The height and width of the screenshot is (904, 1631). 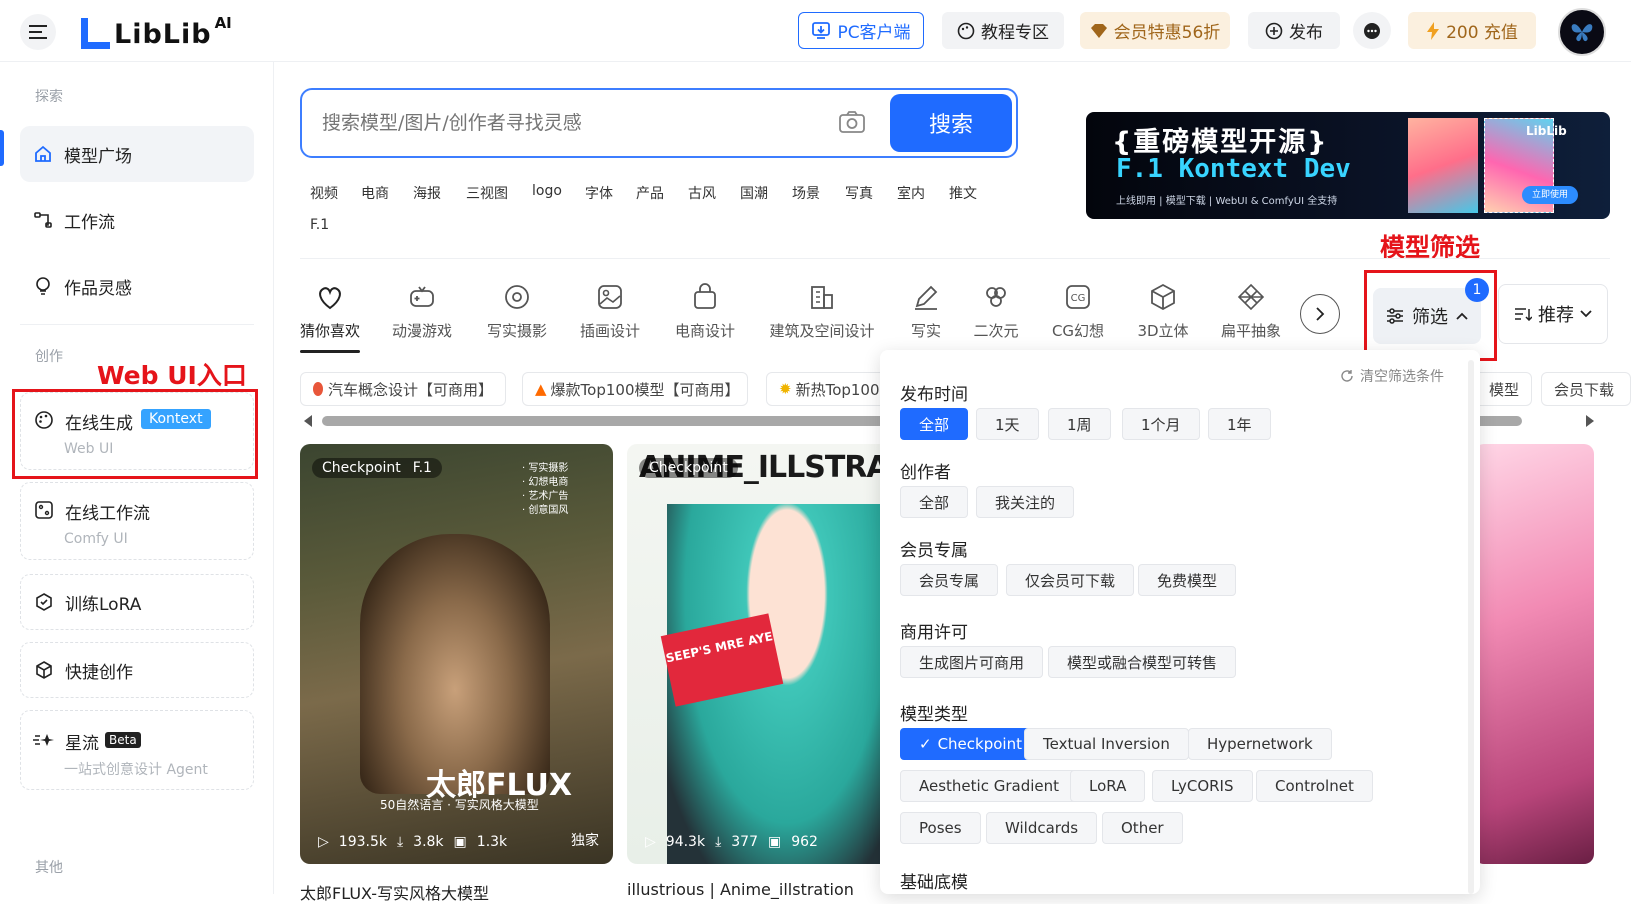 I want to click on filter-option: Hypernetwork, so click(x=1260, y=744).